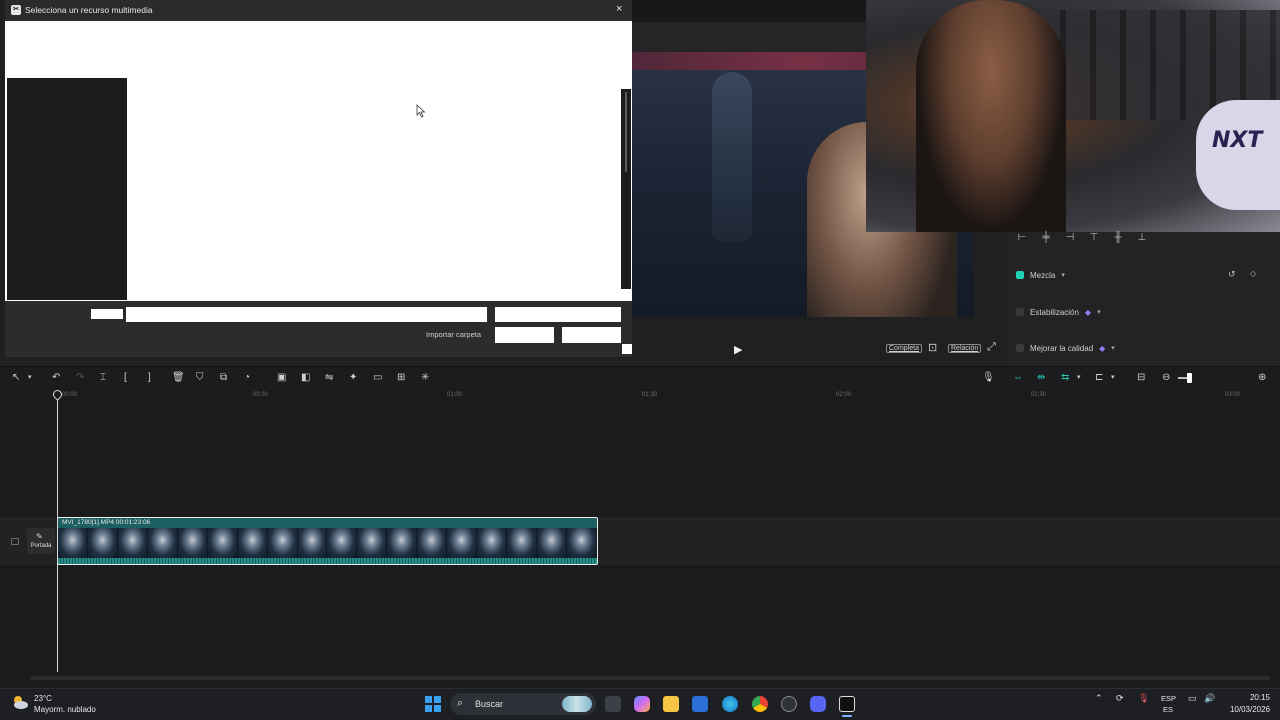 The width and height of the screenshot is (1280, 720). Describe the element at coordinates (1020, 348) in the screenshot. I see `enhance-checkbox` at that location.